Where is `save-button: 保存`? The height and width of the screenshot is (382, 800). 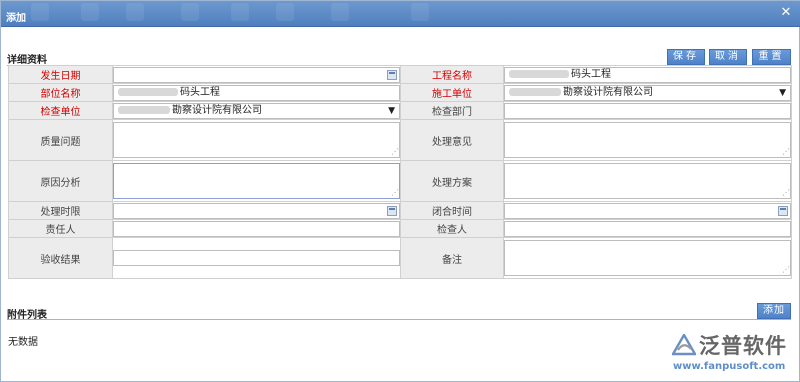
save-button: 保存 is located at coordinates (686, 57).